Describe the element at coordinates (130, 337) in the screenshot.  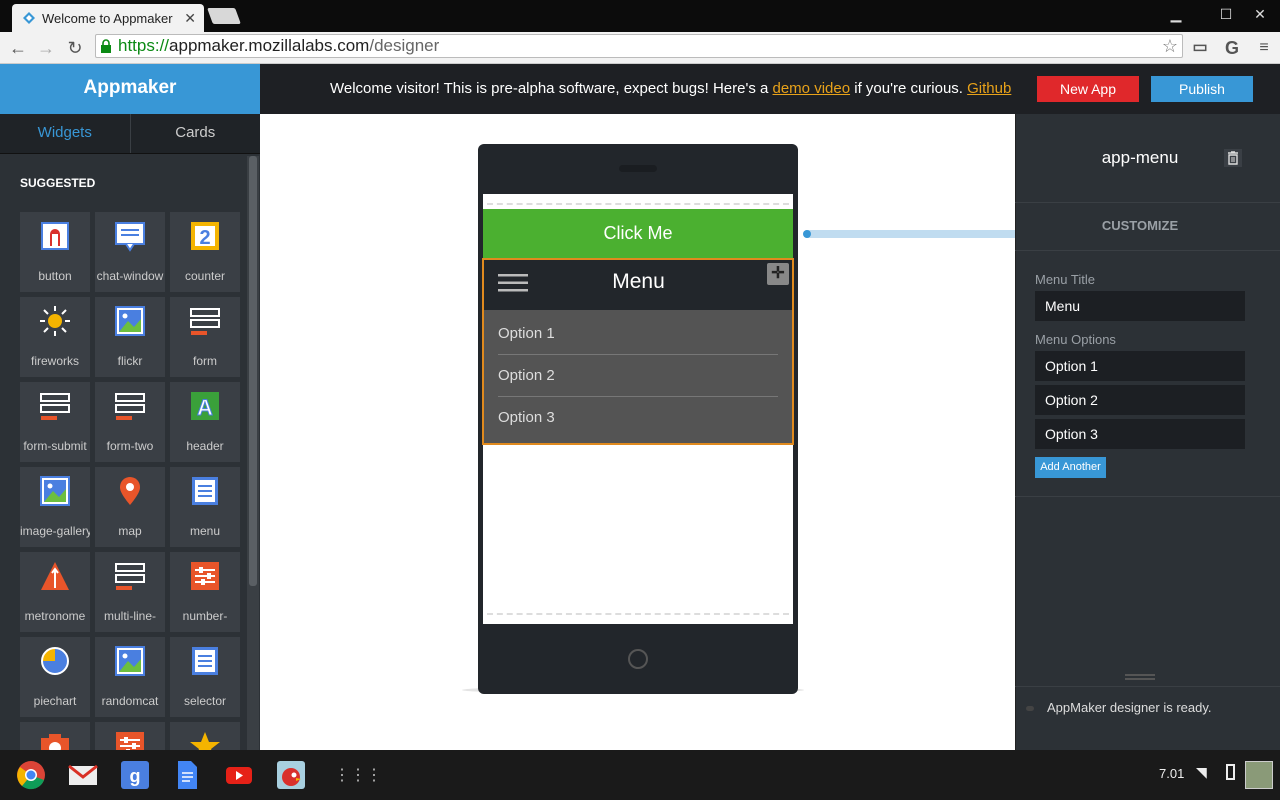
I see `widget-tile-flickr: flickr` at that location.